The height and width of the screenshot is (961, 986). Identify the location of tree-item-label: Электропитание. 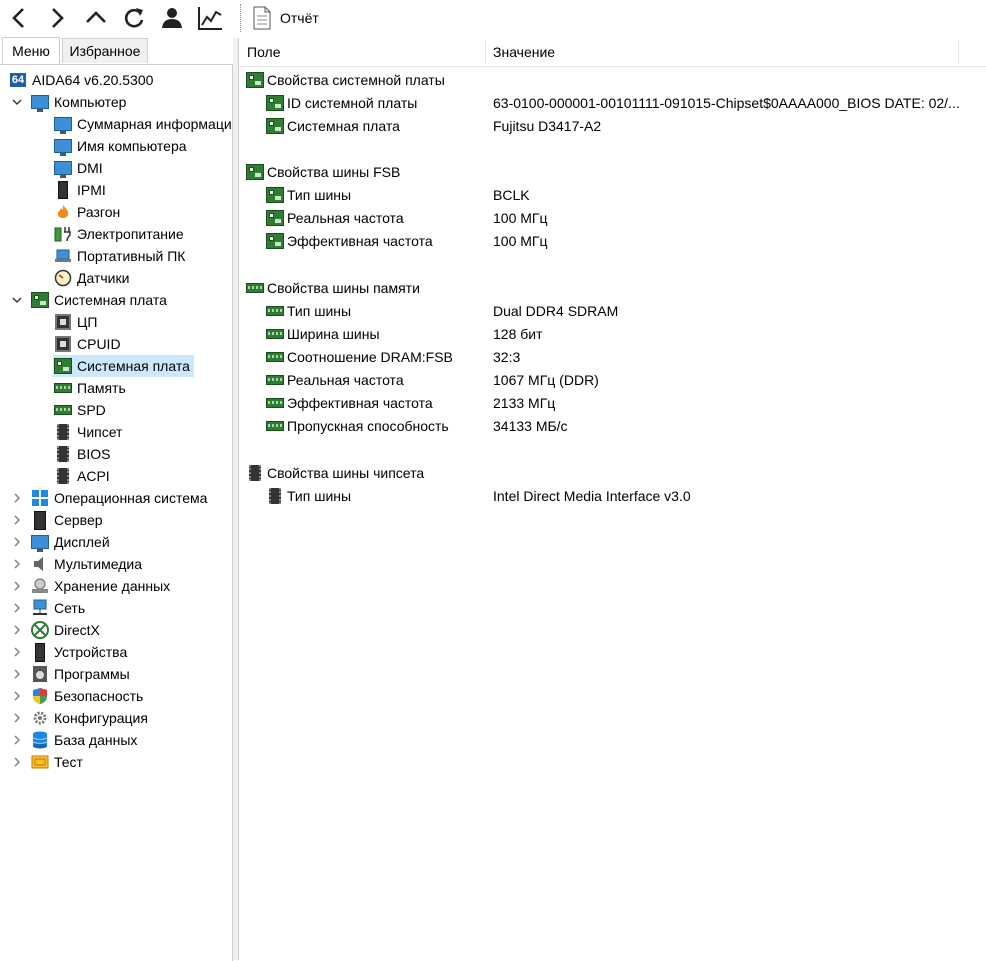
(130, 234).